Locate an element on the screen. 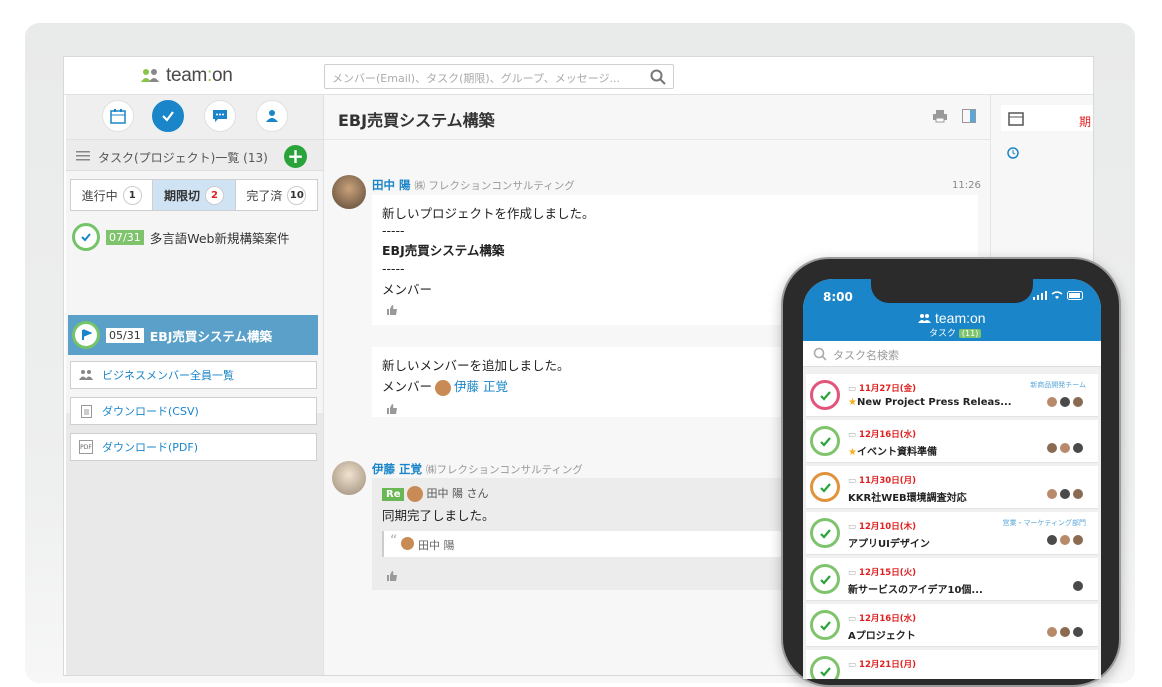 The height and width of the screenshot is (687, 1162). phone-task-item: ▭ 12月10日(木) アプリUIデザイン 営業・マーケティング部門 is located at coordinates (952, 533).